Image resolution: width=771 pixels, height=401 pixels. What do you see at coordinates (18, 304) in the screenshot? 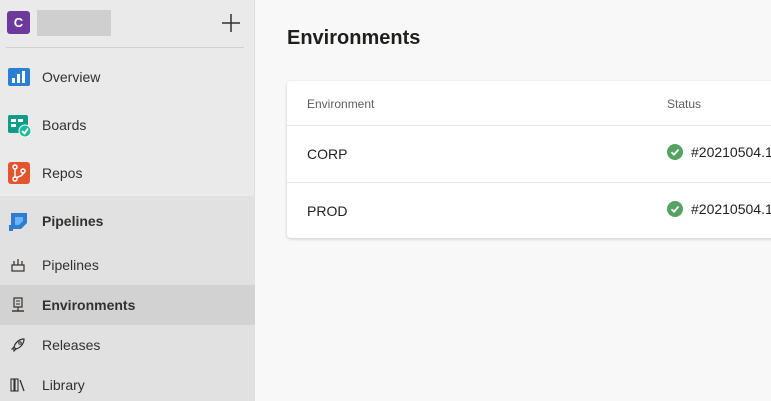
I see `environments-icon` at bounding box center [18, 304].